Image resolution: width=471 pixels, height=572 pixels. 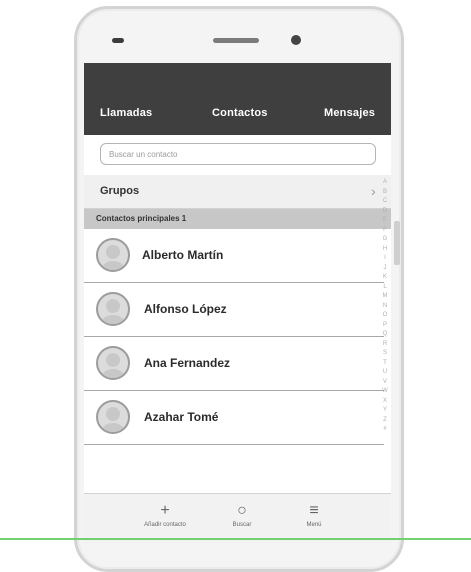 What do you see at coordinates (385, 250) in the screenshot?
I see `index-letter: H` at bounding box center [385, 250].